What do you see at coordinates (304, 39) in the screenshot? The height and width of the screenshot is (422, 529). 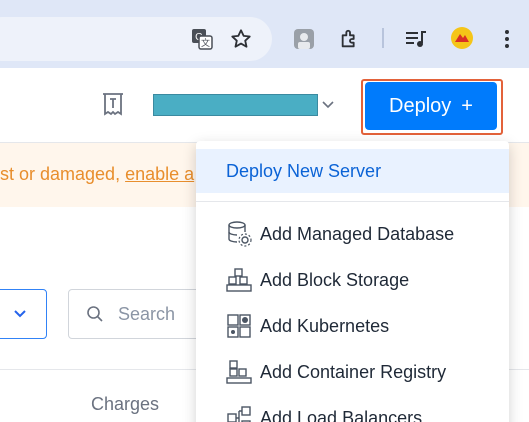 I see `profile-icon` at bounding box center [304, 39].